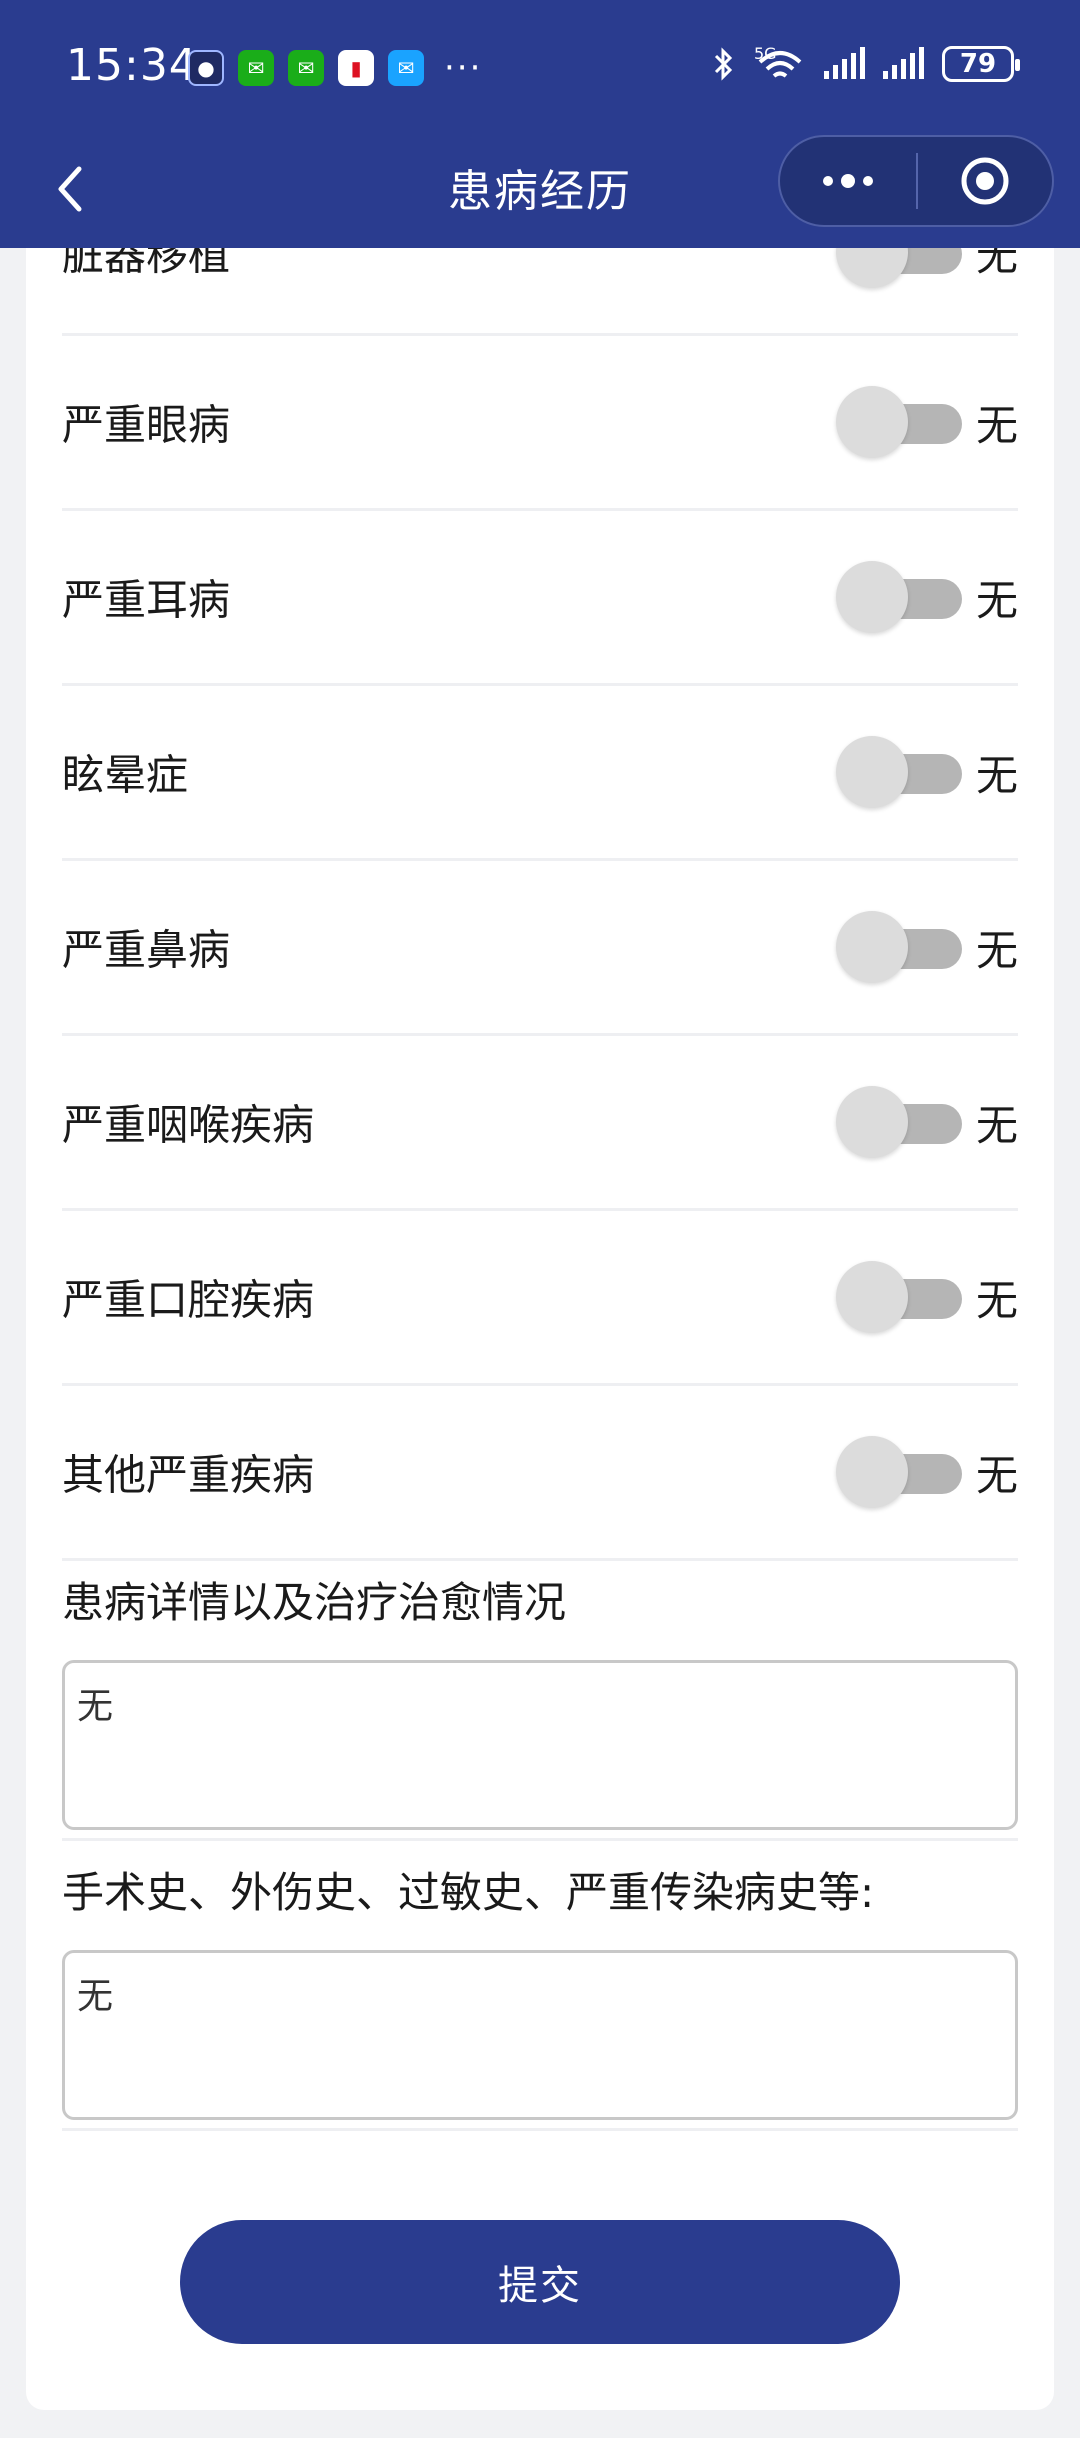 This screenshot has width=1080, height=2438. I want to click on condition-row: 眩晕症 无, so click(540, 773).